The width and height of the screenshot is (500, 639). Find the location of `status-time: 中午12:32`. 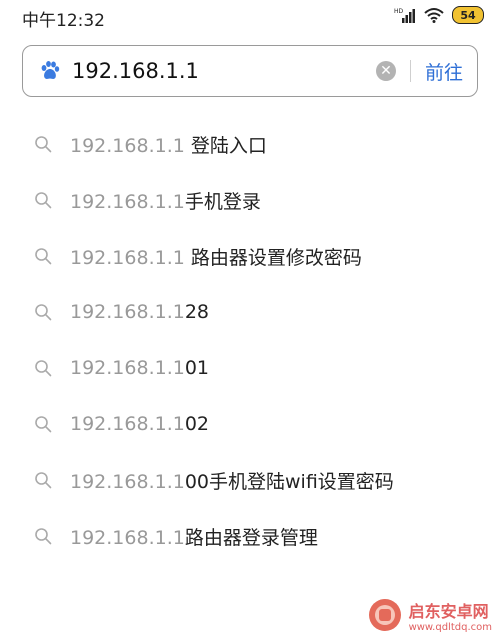

status-time: 中午12:32 is located at coordinates (63, 21).